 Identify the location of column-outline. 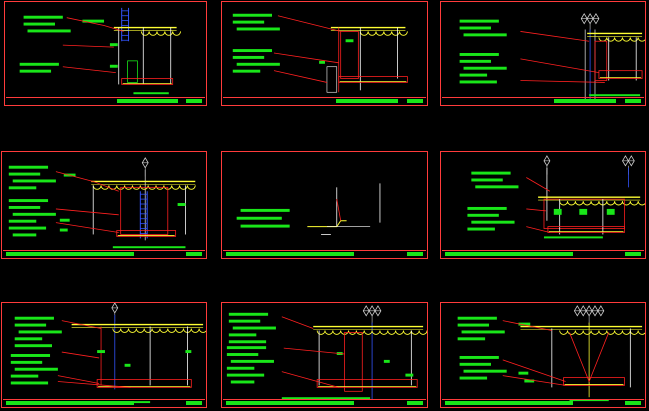
(132, 71).